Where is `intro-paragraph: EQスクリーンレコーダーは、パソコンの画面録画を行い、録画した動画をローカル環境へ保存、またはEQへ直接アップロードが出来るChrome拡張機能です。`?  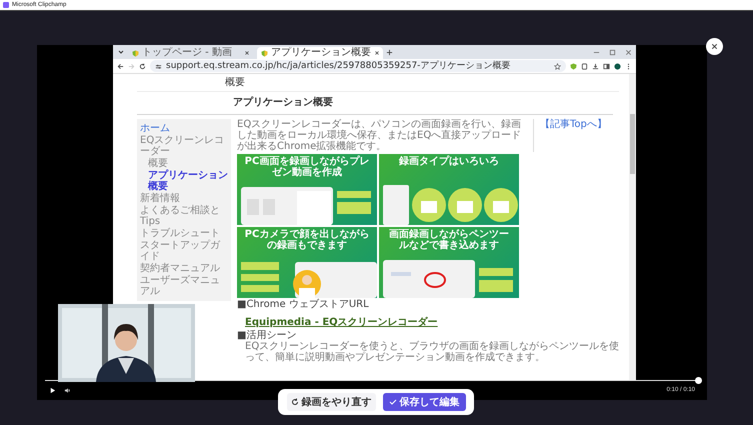 intro-paragraph: EQスクリーンレコーダーは、パソコンの画面録画を行い、録画した動画をローカル環境へ保存、またはEQへ直接アップロードが出来るChrome拡張機能です。 is located at coordinates (379, 135).